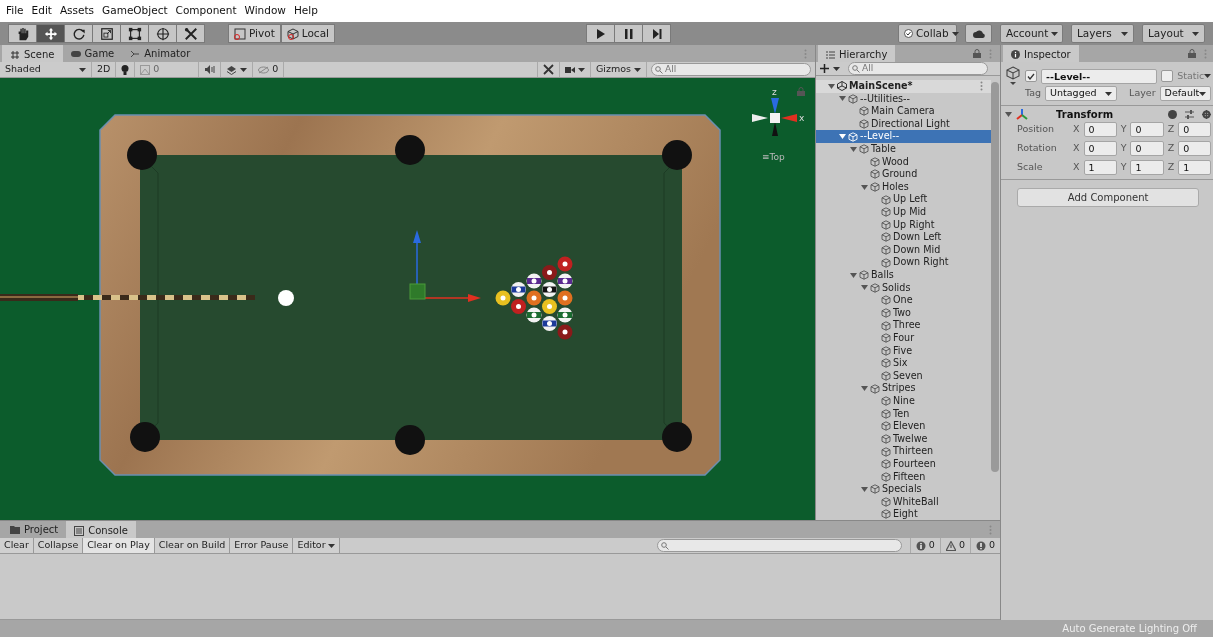 The height and width of the screenshot is (637, 1213). Describe the element at coordinates (656, 33) in the screenshot. I see `step-button` at that location.